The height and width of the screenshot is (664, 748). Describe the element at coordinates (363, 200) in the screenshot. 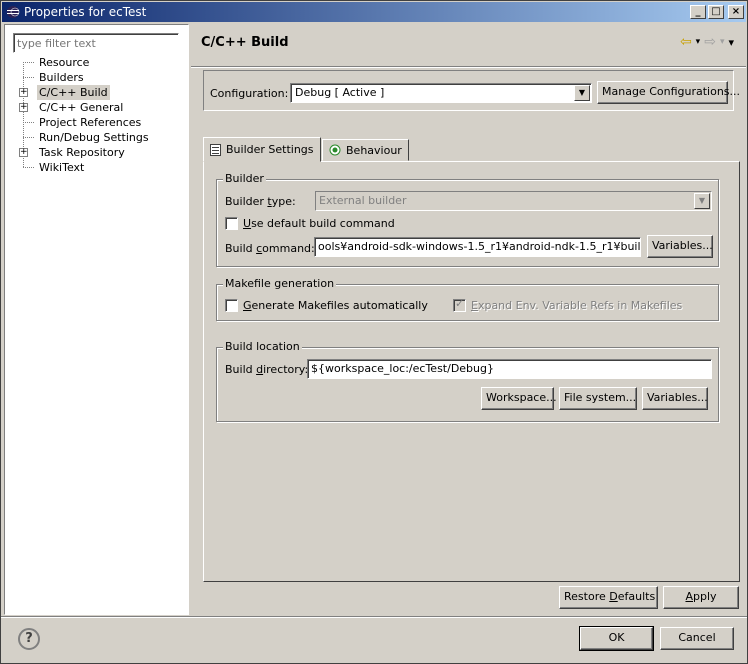

I see `builder-type-value: External builder` at that location.